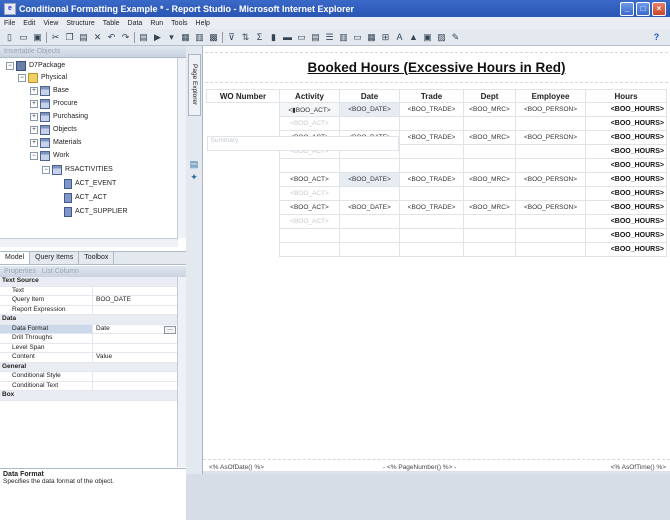 This screenshot has width=670, height=520. Describe the element at coordinates (125, 37) in the screenshot. I see `redo-icon: ↷` at that location.